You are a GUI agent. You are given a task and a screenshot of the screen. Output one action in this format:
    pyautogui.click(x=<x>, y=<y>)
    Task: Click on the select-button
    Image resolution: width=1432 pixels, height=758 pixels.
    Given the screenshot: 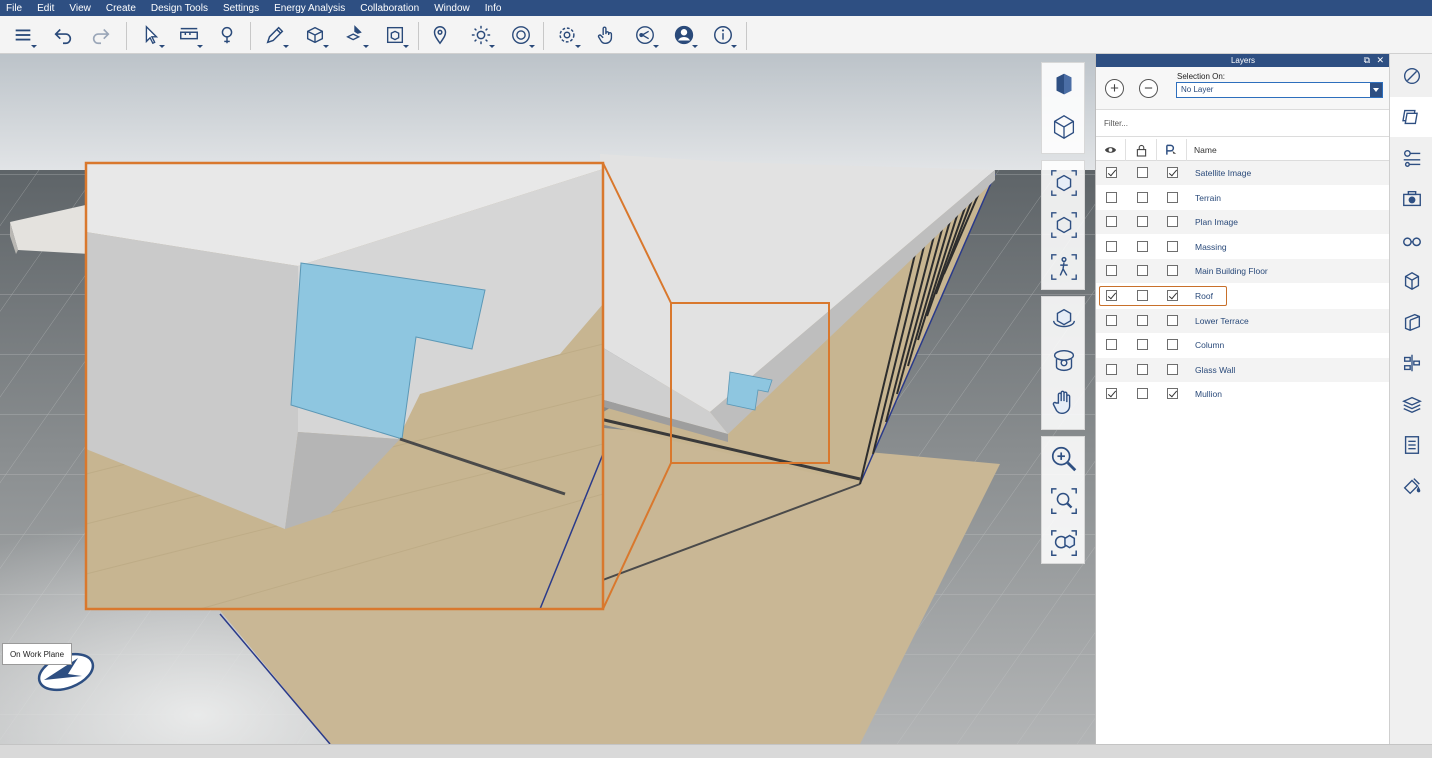 What is the action you would take?
    pyautogui.click(x=151, y=35)
    